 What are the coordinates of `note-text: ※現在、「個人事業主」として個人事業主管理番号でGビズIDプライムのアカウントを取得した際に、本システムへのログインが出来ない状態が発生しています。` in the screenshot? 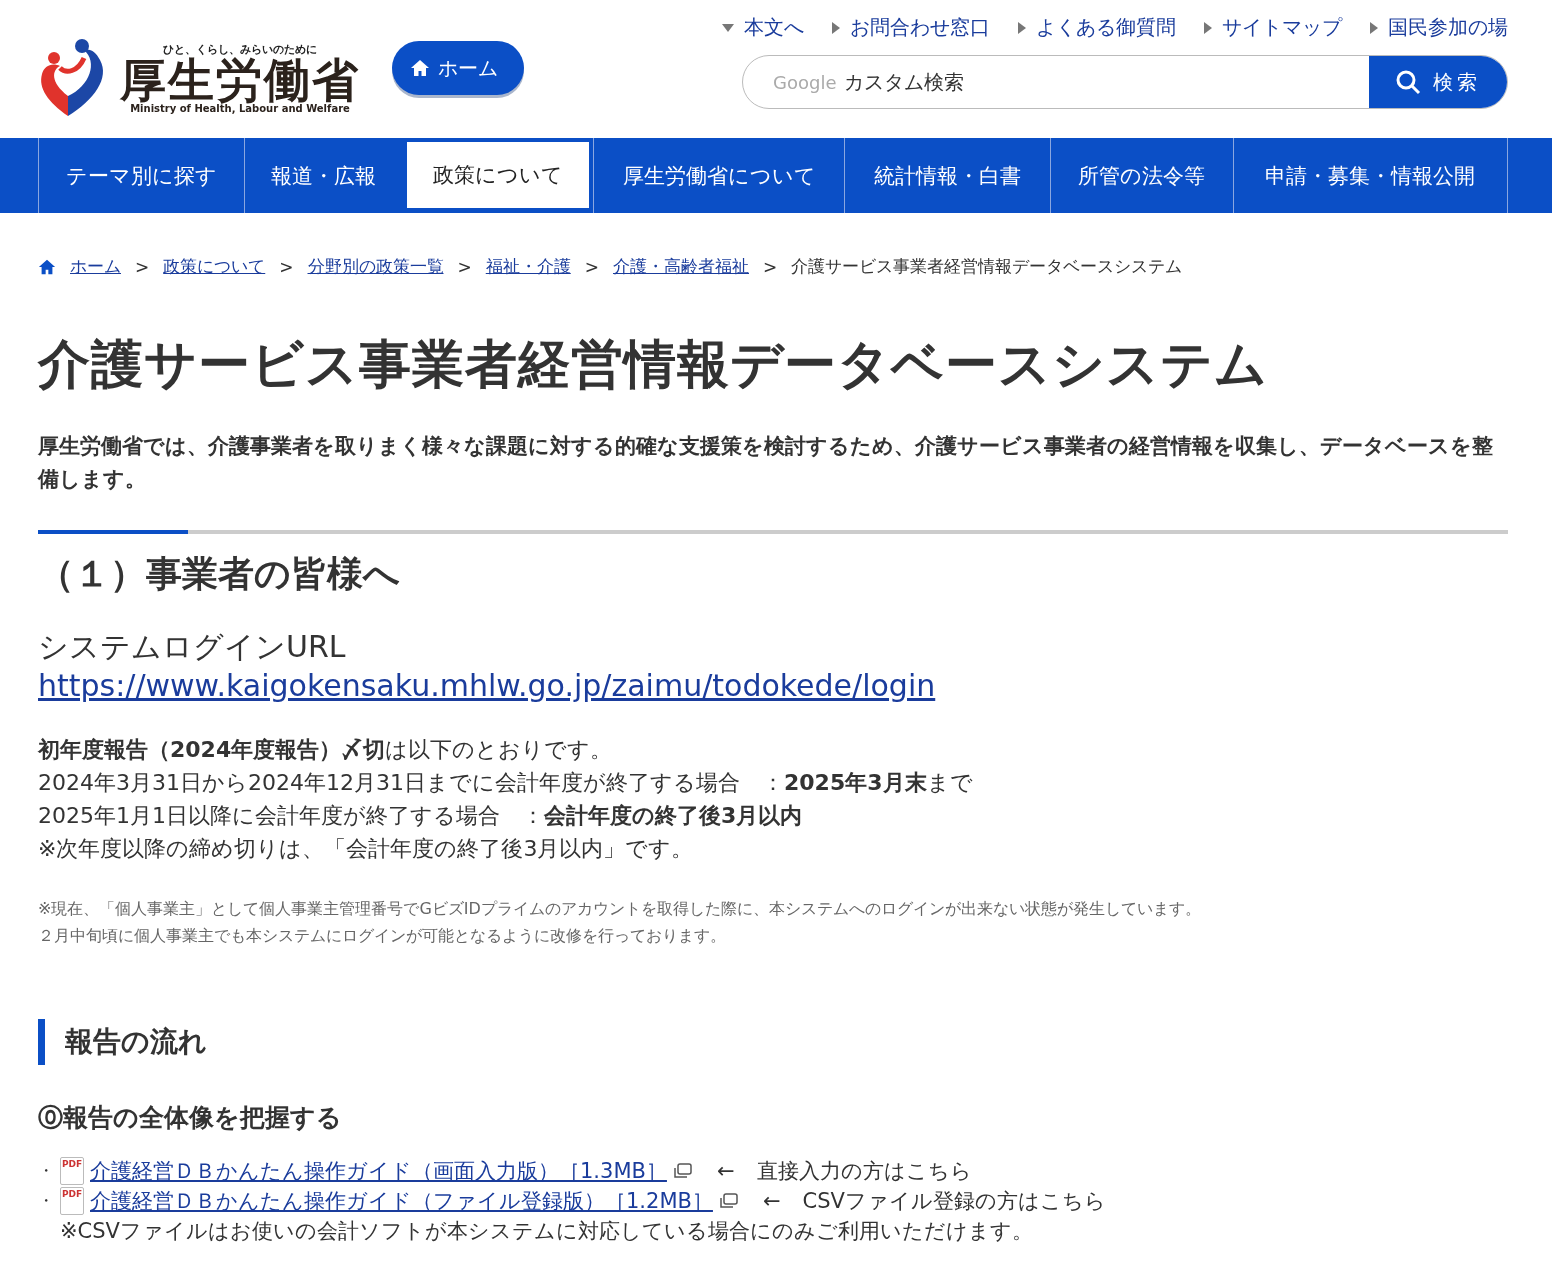 It's located at (620, 909).